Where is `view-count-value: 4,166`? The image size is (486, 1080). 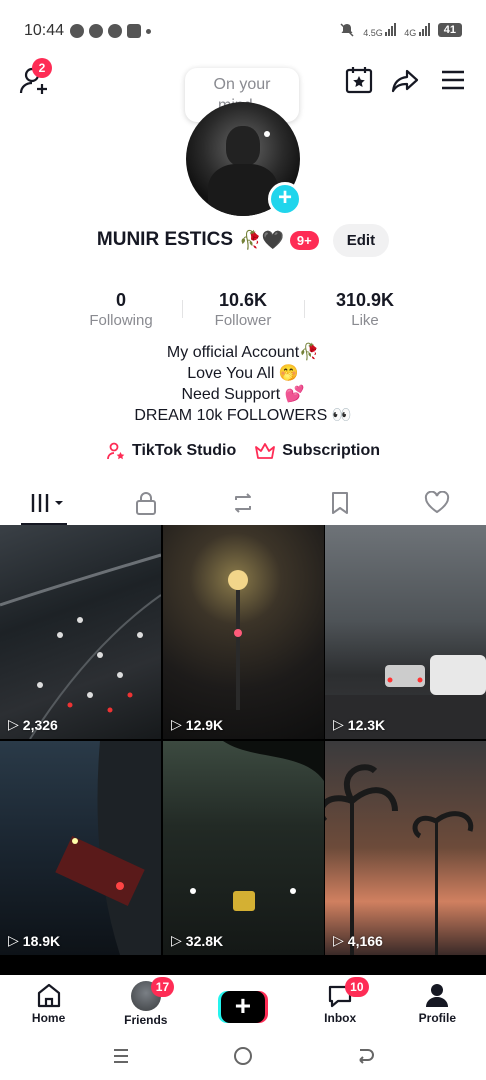
view-count-value: 4,166 is located at coordinates (365, 940).